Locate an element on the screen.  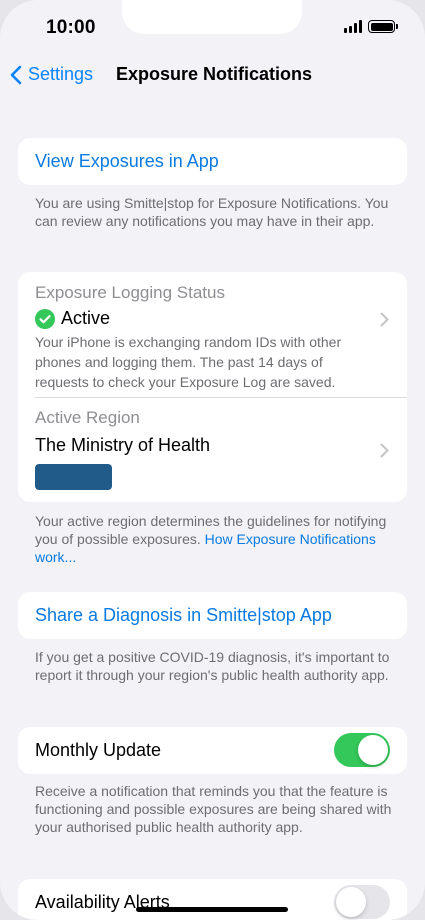
active-region-label: Active Region is located at coordinates (87, 417).